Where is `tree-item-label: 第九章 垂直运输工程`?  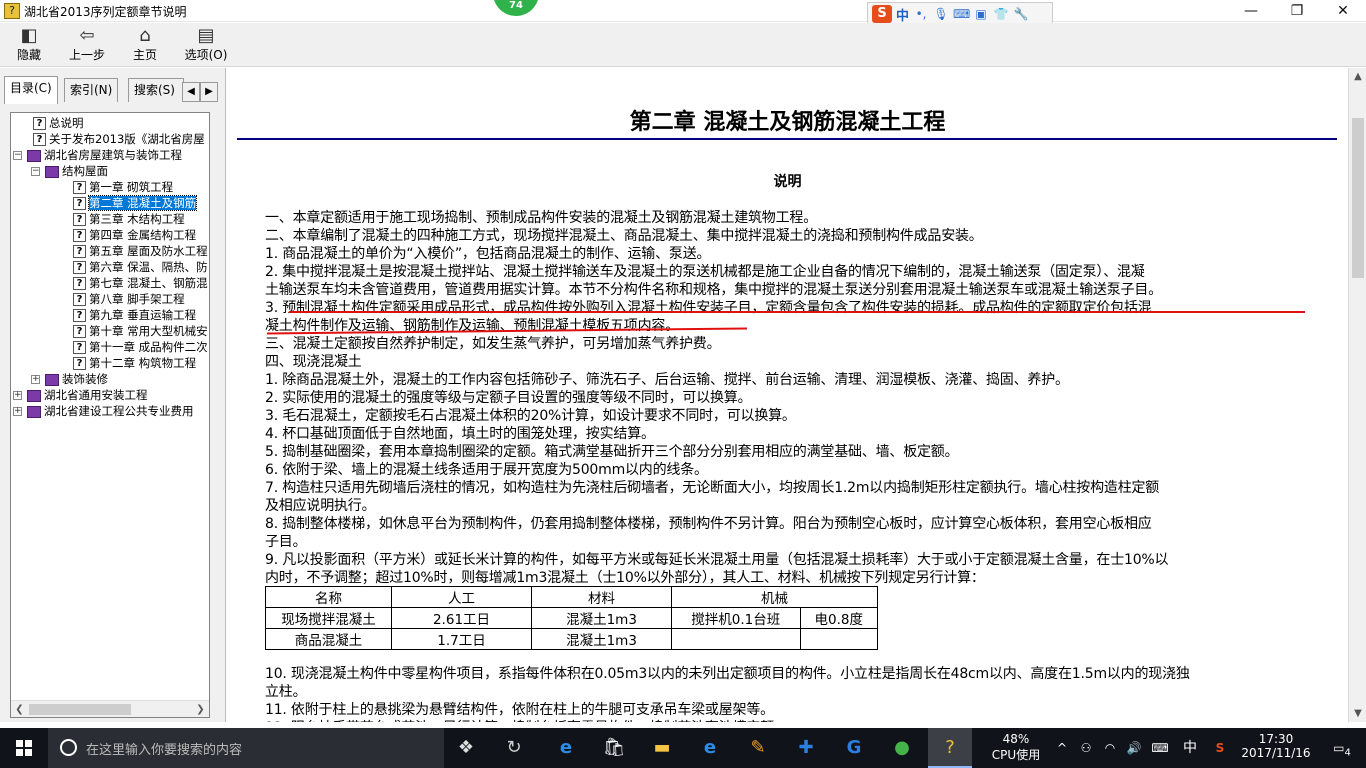 tree-item-label: 第九章 垂直运输工程 is located at coordinates (143, 315).